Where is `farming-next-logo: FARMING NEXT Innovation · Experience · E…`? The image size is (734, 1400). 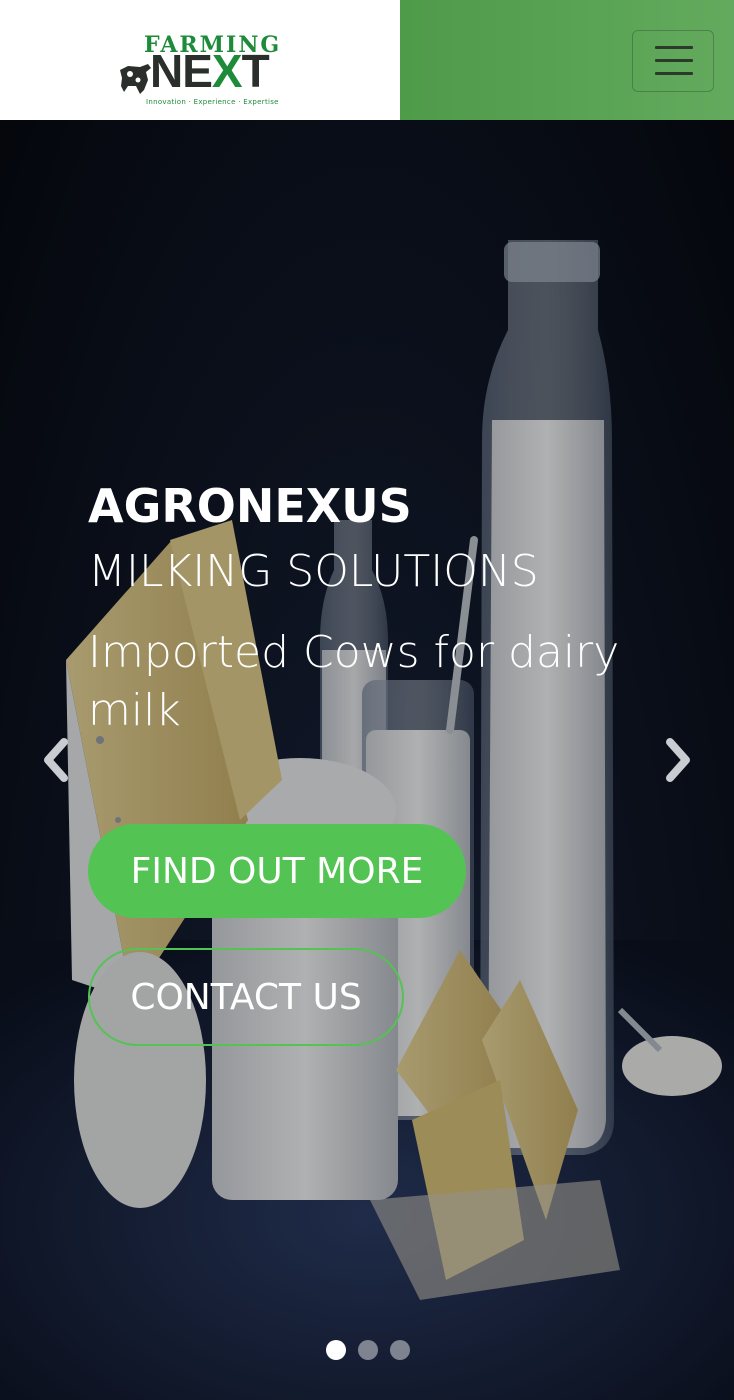 farming-next-logo: FARMING NEXT Innovation · Experience · E… is located at coordinates (203, 69).